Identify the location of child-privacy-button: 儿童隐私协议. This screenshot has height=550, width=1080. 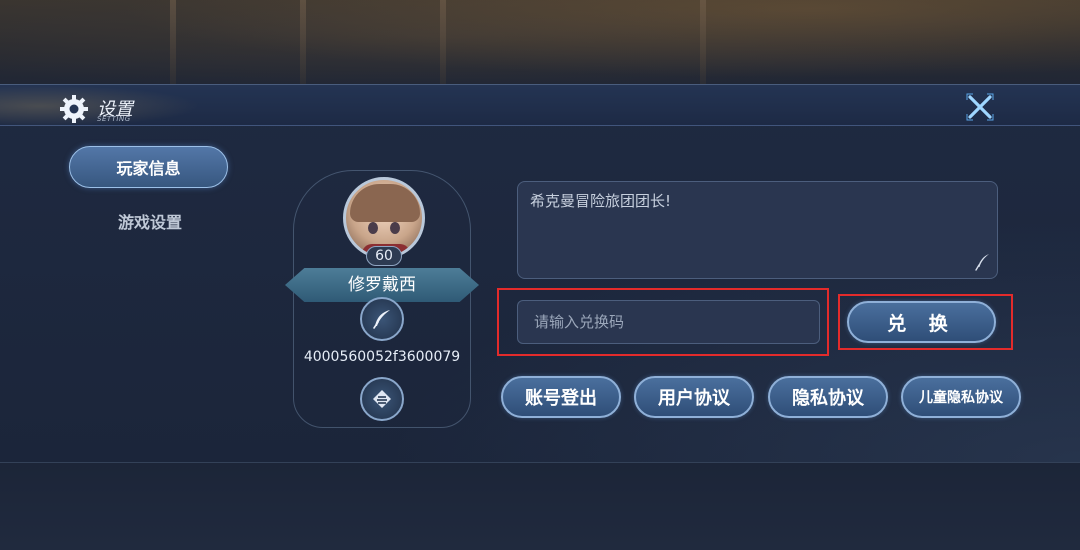
(961, 397).